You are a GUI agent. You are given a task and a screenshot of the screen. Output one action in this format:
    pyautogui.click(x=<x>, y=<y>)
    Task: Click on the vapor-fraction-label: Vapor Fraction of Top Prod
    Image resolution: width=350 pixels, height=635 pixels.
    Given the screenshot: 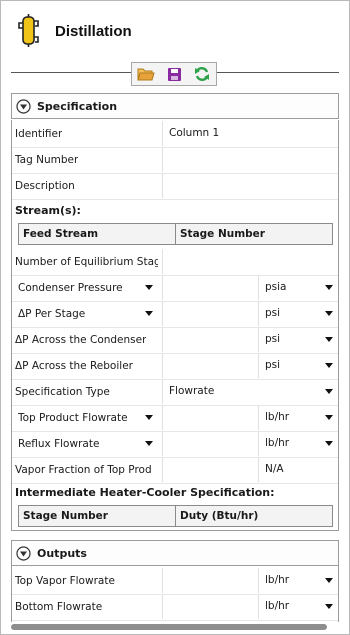 What is the action you would take?
    pyautogui.click(x=83, y=470)
    